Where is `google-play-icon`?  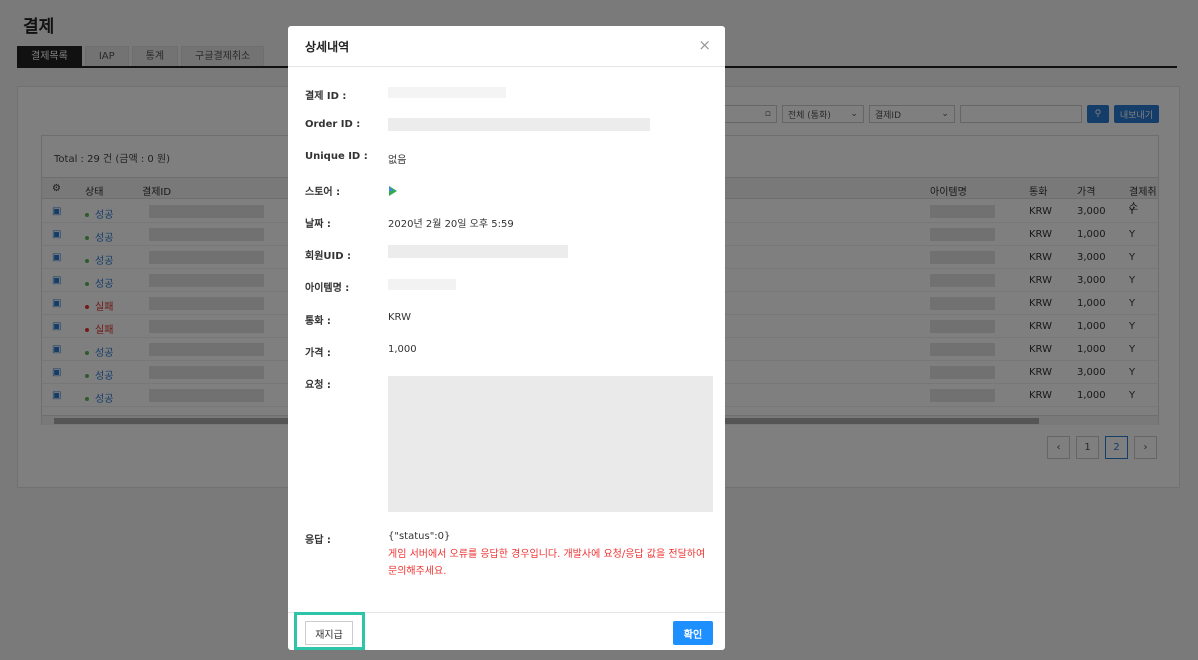
google-play-icon is located at coordinates (393, 191).